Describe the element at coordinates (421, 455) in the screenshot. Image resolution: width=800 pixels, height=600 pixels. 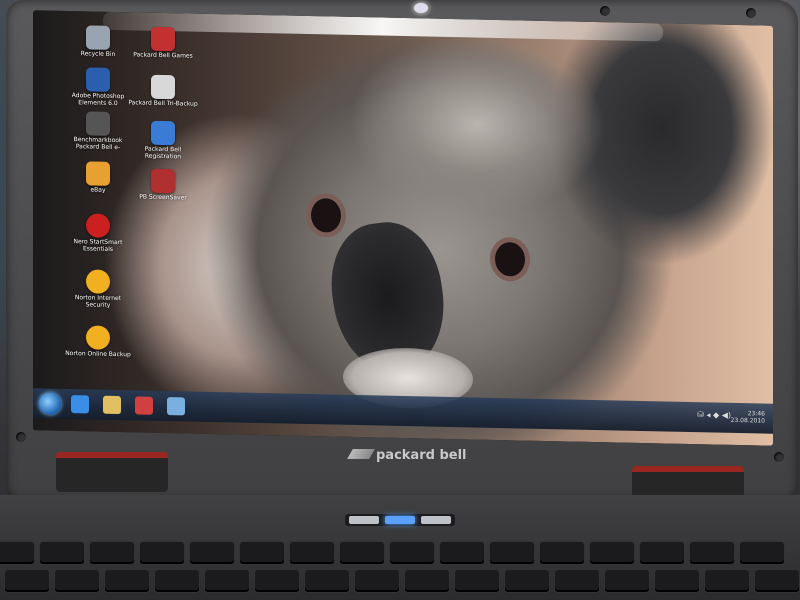
I see `brand-name: packard bell` at that location.